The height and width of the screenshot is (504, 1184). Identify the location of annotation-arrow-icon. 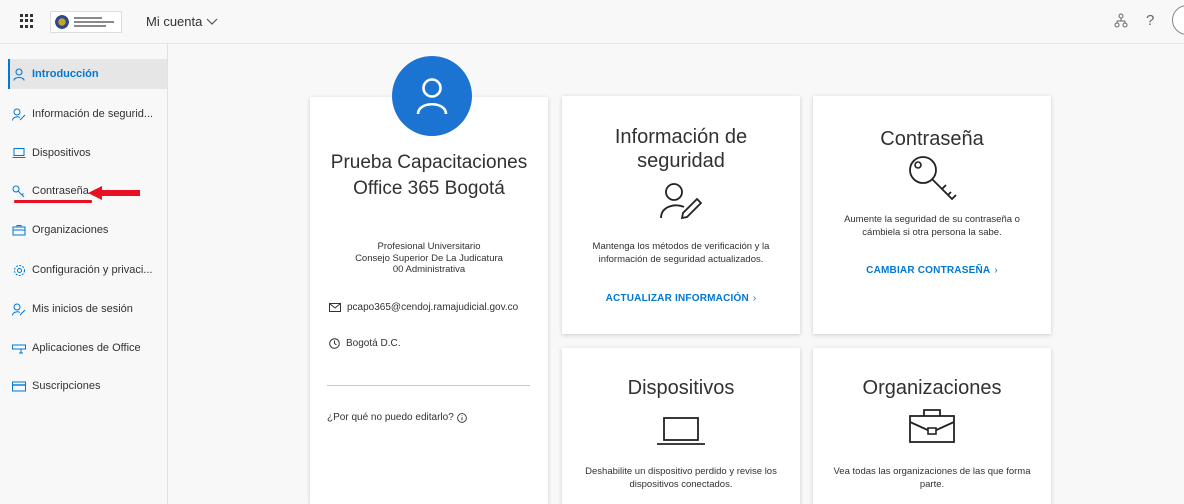
(114, 193).